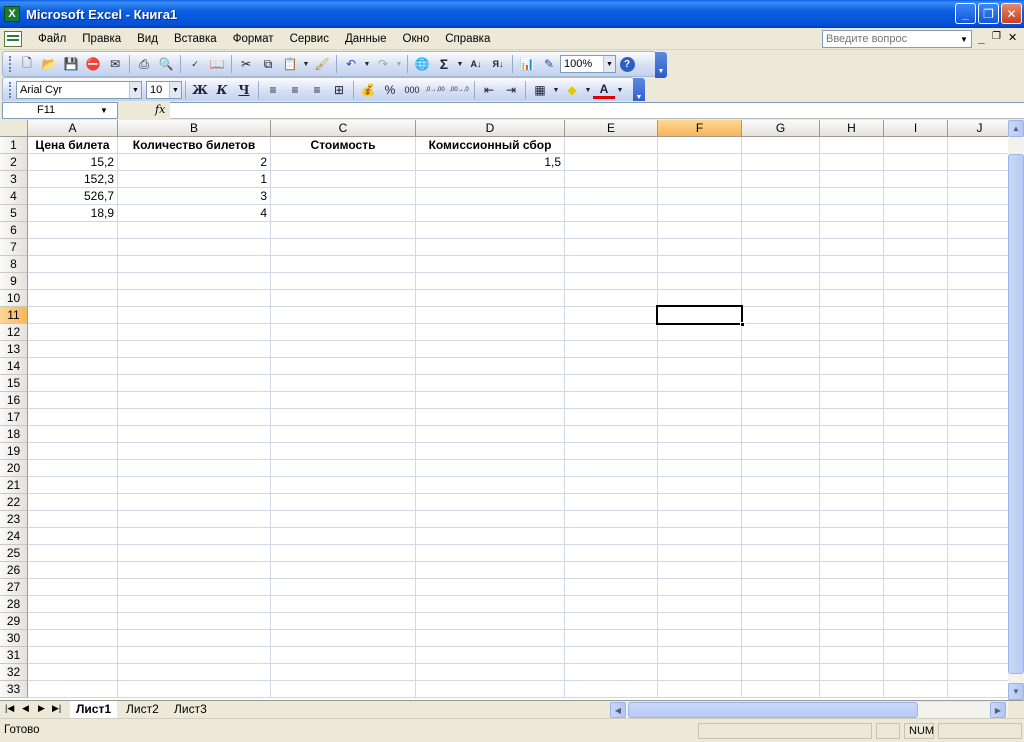 Image resolution: width=1024 pixels, height=742 pixels. What do you see at coordinates (490, 162) in the screenshot?
I see `cell-D2: 1,5` at bounding box center [490, 162].